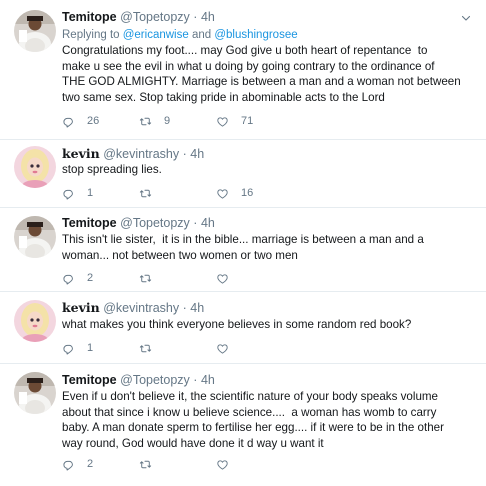 This screenshot has width=486, height=486. What do you see at coordinates (92, 35) in the screenshot?
I see `replying-to-label: Replying to` at bounding box center [92, 35].